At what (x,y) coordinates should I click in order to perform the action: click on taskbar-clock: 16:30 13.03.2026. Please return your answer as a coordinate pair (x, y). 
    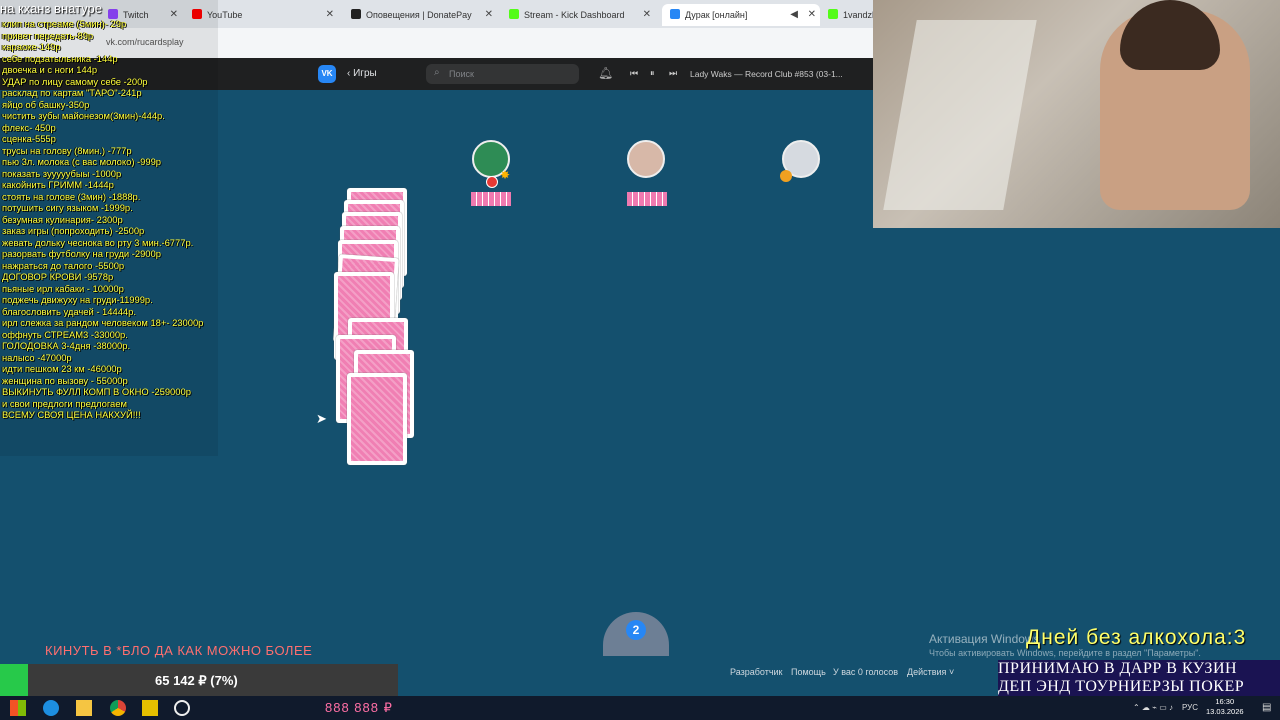
    Looking at the image, I should click on (1225, 707).